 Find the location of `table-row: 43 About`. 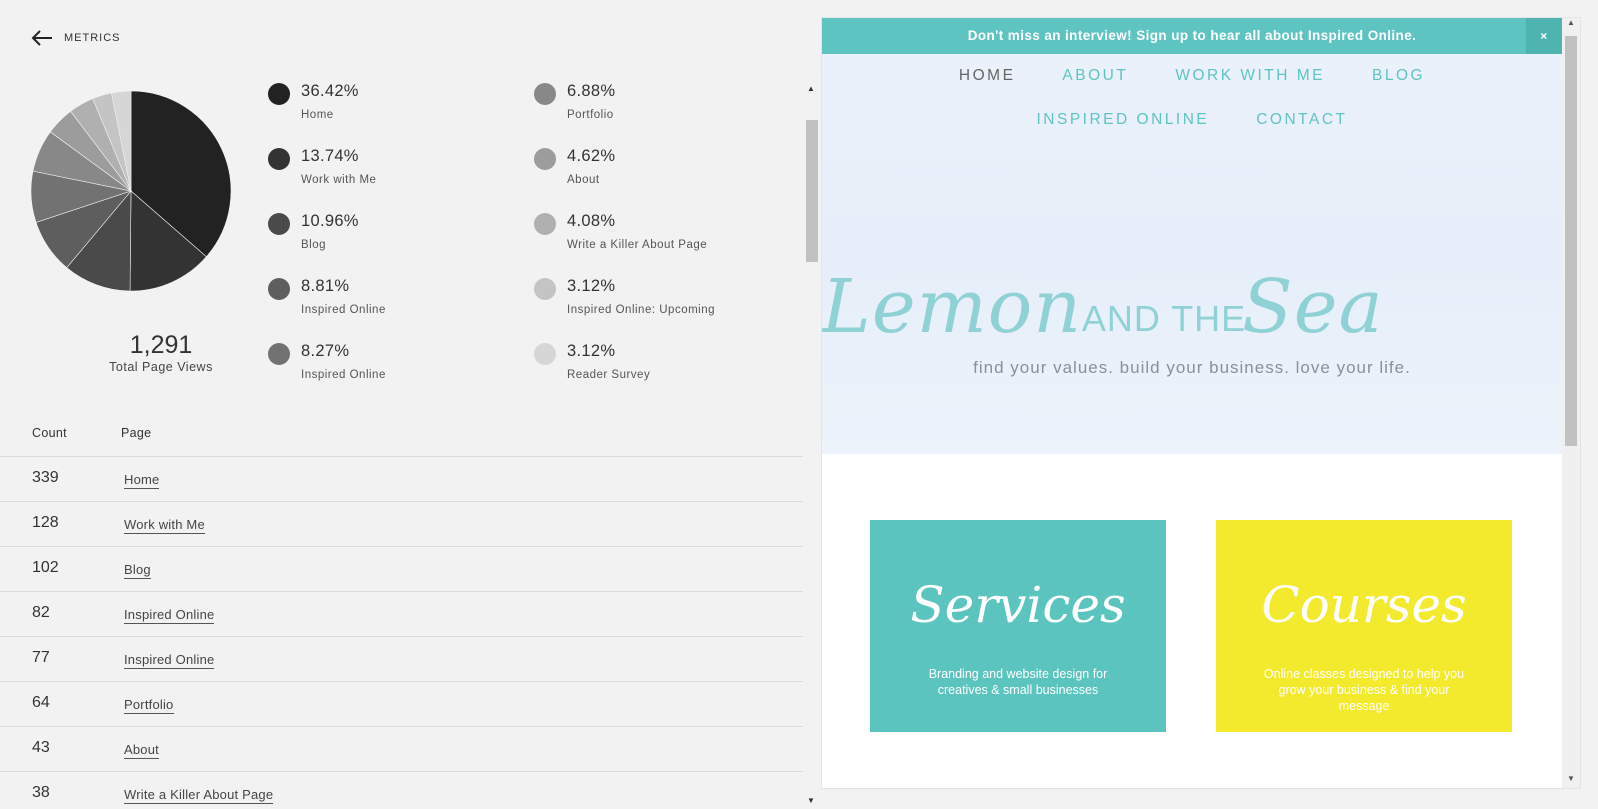

table-row: 43 About is located at coordinates (401, 749).